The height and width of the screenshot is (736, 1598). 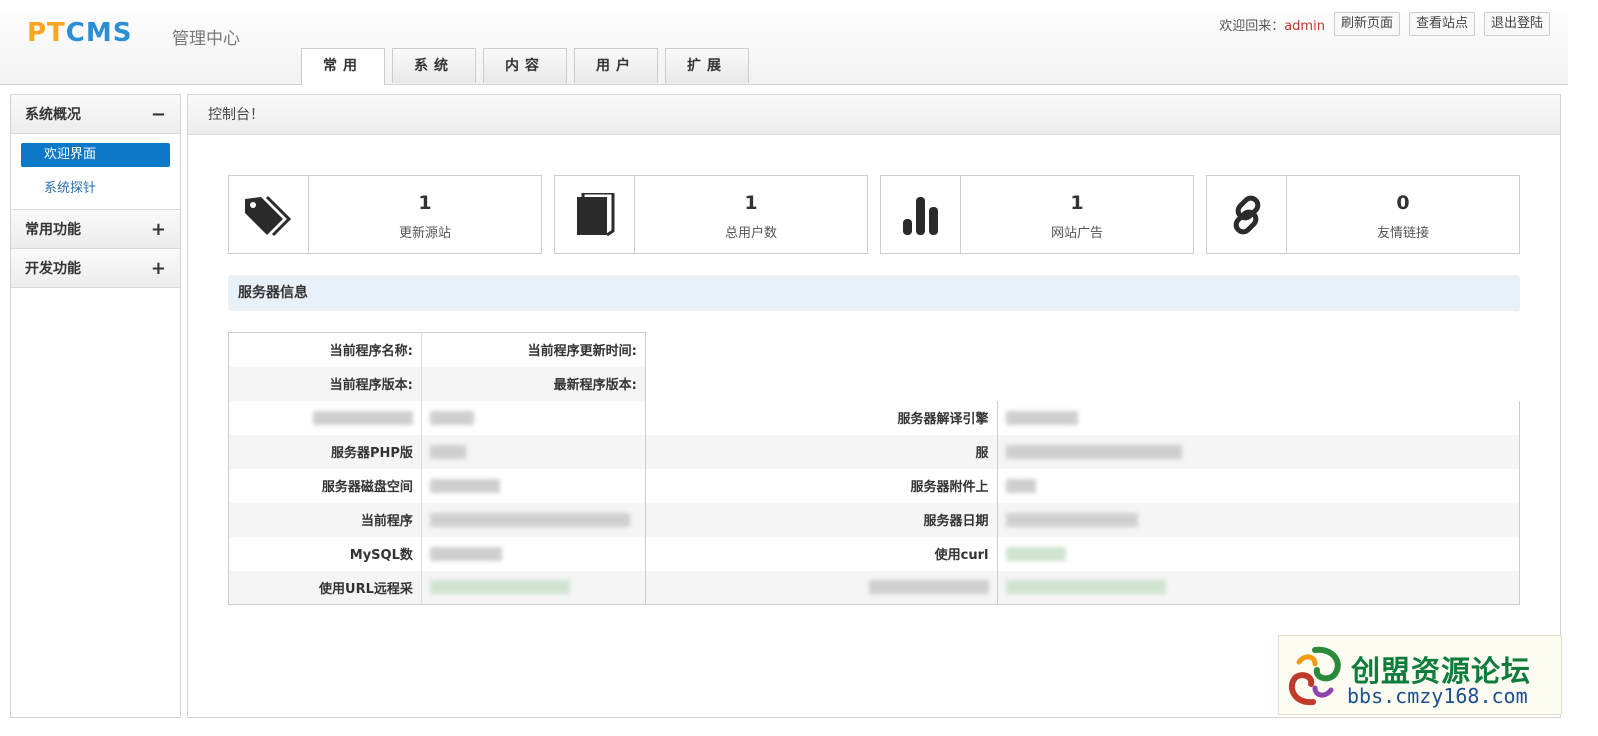 What do you see at coordinates (95, 268) in the screenshot?
I see `sidebar-group-dev: 开发功能 +` at bounding box center [95, 268].